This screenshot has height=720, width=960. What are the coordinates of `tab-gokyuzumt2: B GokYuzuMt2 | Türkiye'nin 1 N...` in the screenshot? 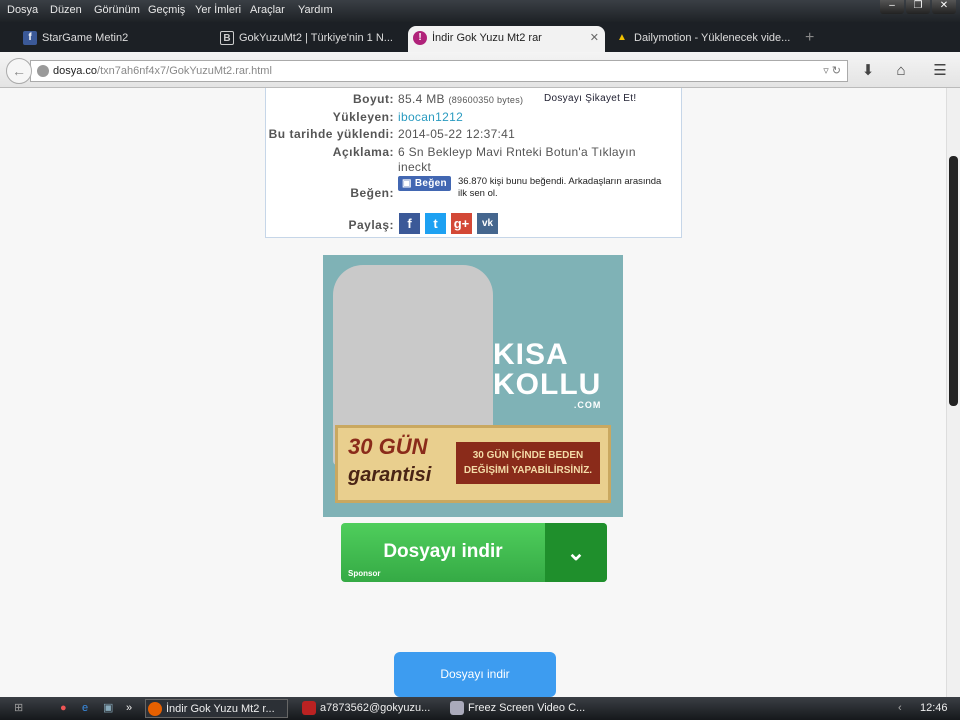 It's located at (310, 39).